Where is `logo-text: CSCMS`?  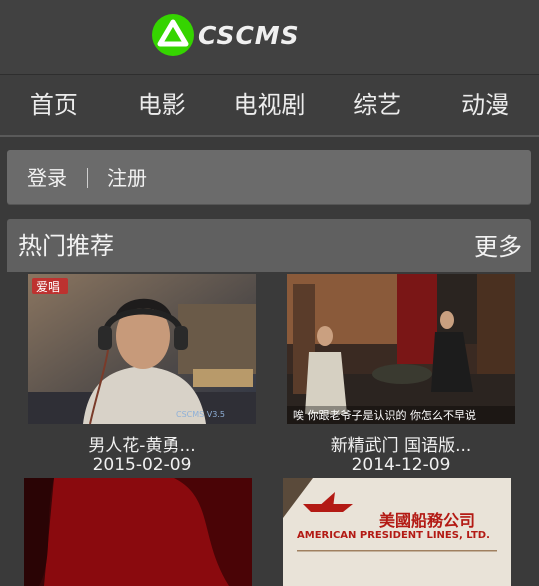
logo-text: CSCMS is located at coordinates (249, 35).